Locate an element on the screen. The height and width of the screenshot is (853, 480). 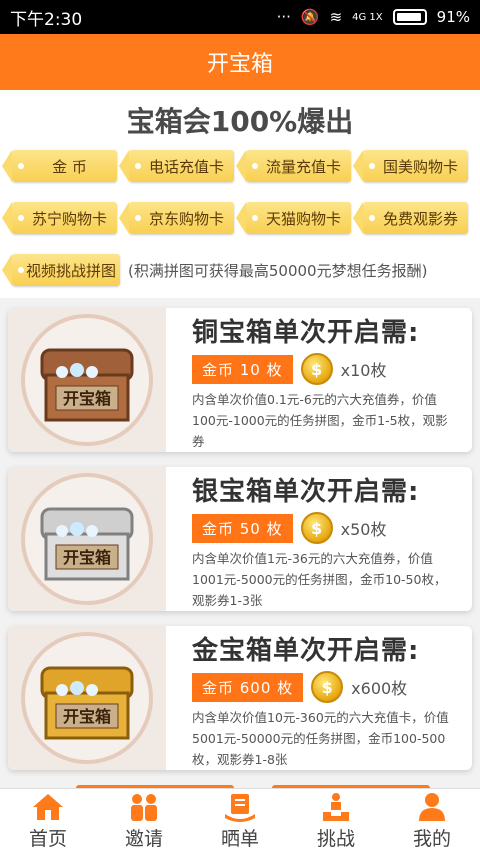
chest-title: 金宝箱单次开启需: is located at coordinates (306, 651).